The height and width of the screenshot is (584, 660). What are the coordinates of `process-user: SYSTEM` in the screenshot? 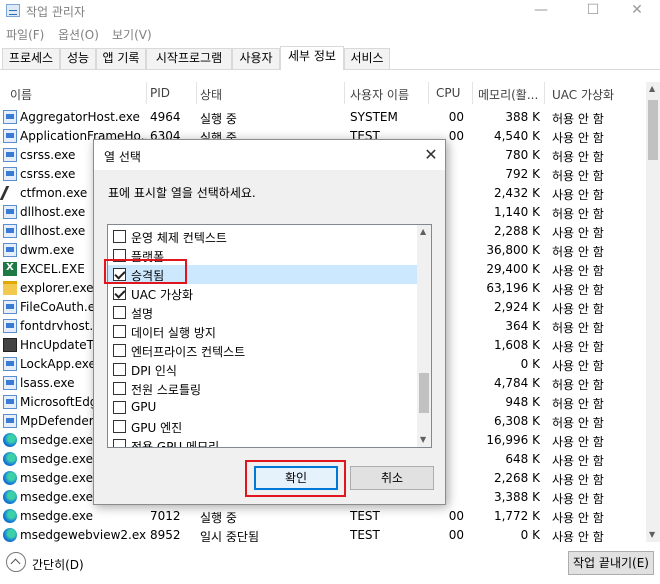 It's located at (374, 117).